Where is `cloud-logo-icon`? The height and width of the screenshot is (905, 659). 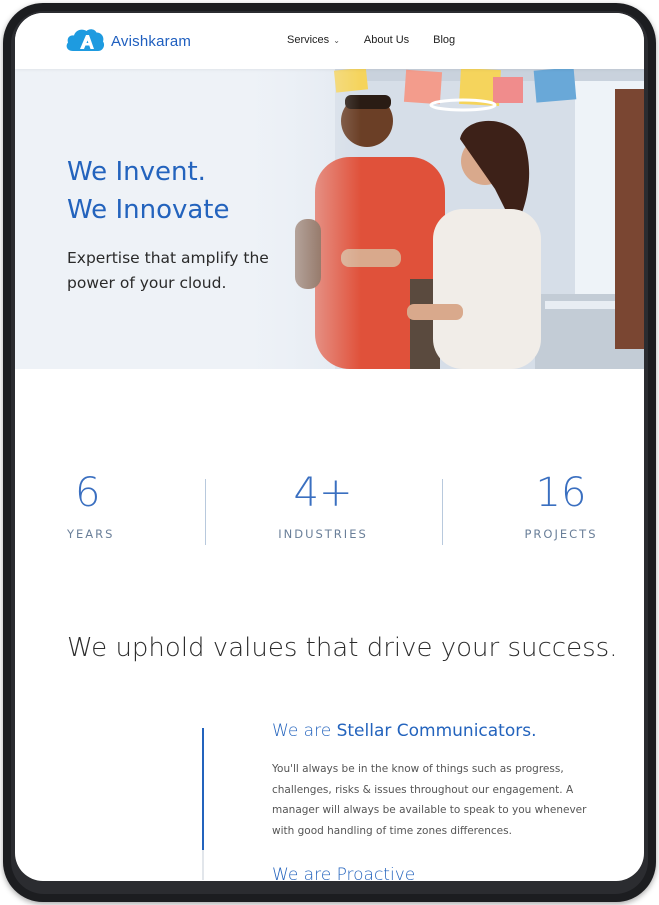 cloud-logo-icon is located at coordinates (85, 41).